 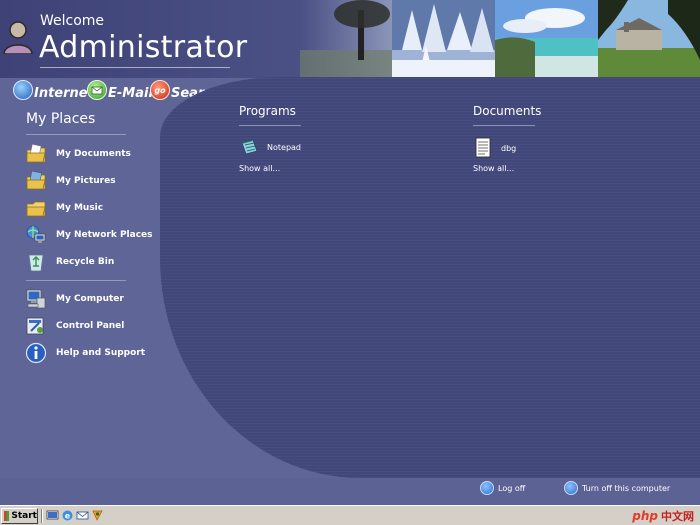 What do you see at coordinates (346, 39) in the screenshot?
I see `photo-tree-image` at bounding box center [346, 39].